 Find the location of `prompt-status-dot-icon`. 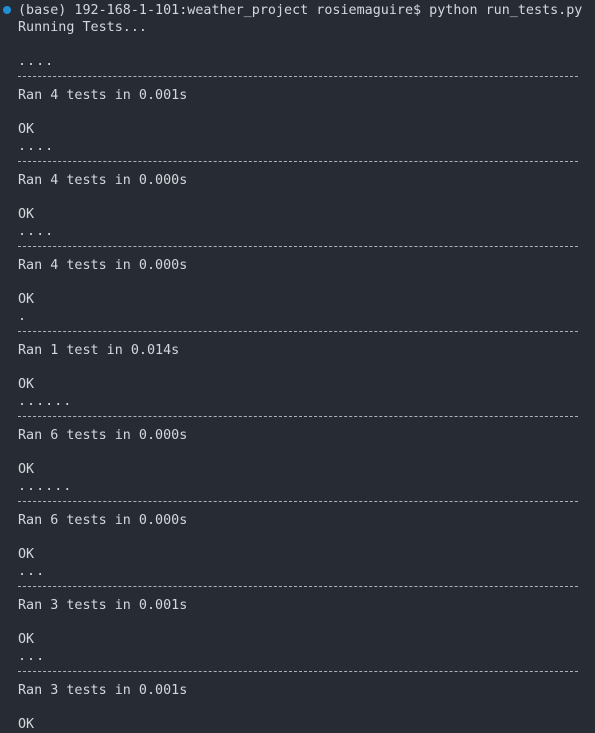

prompt-status-dot-icon is located at coordinates (7, 10).